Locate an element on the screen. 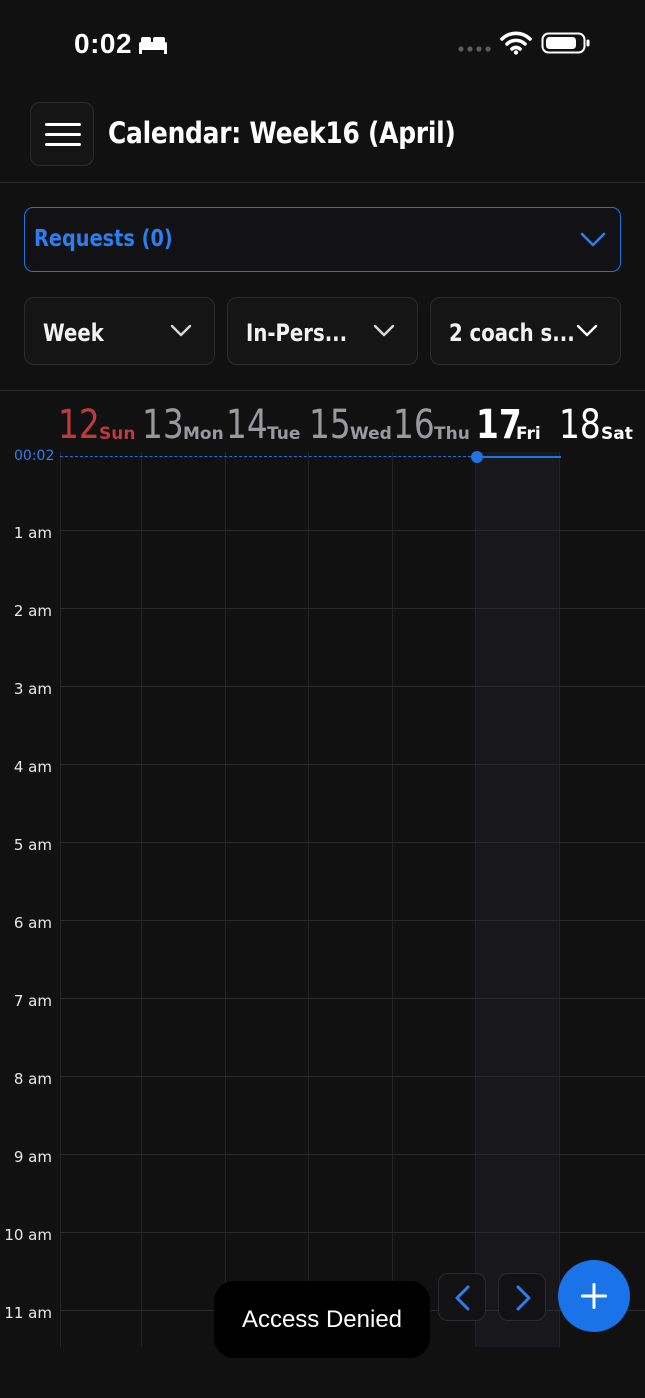 This screenshot has height=1398, width=645. wifi-icon is located at coordinates (516, 43).